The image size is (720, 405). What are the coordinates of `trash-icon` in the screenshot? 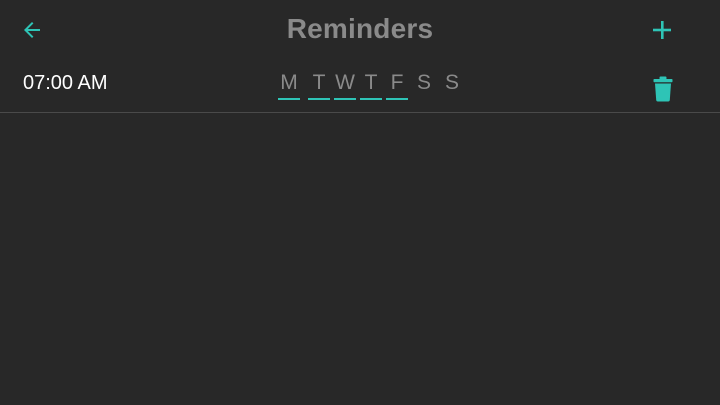 It's located at (663, 89).